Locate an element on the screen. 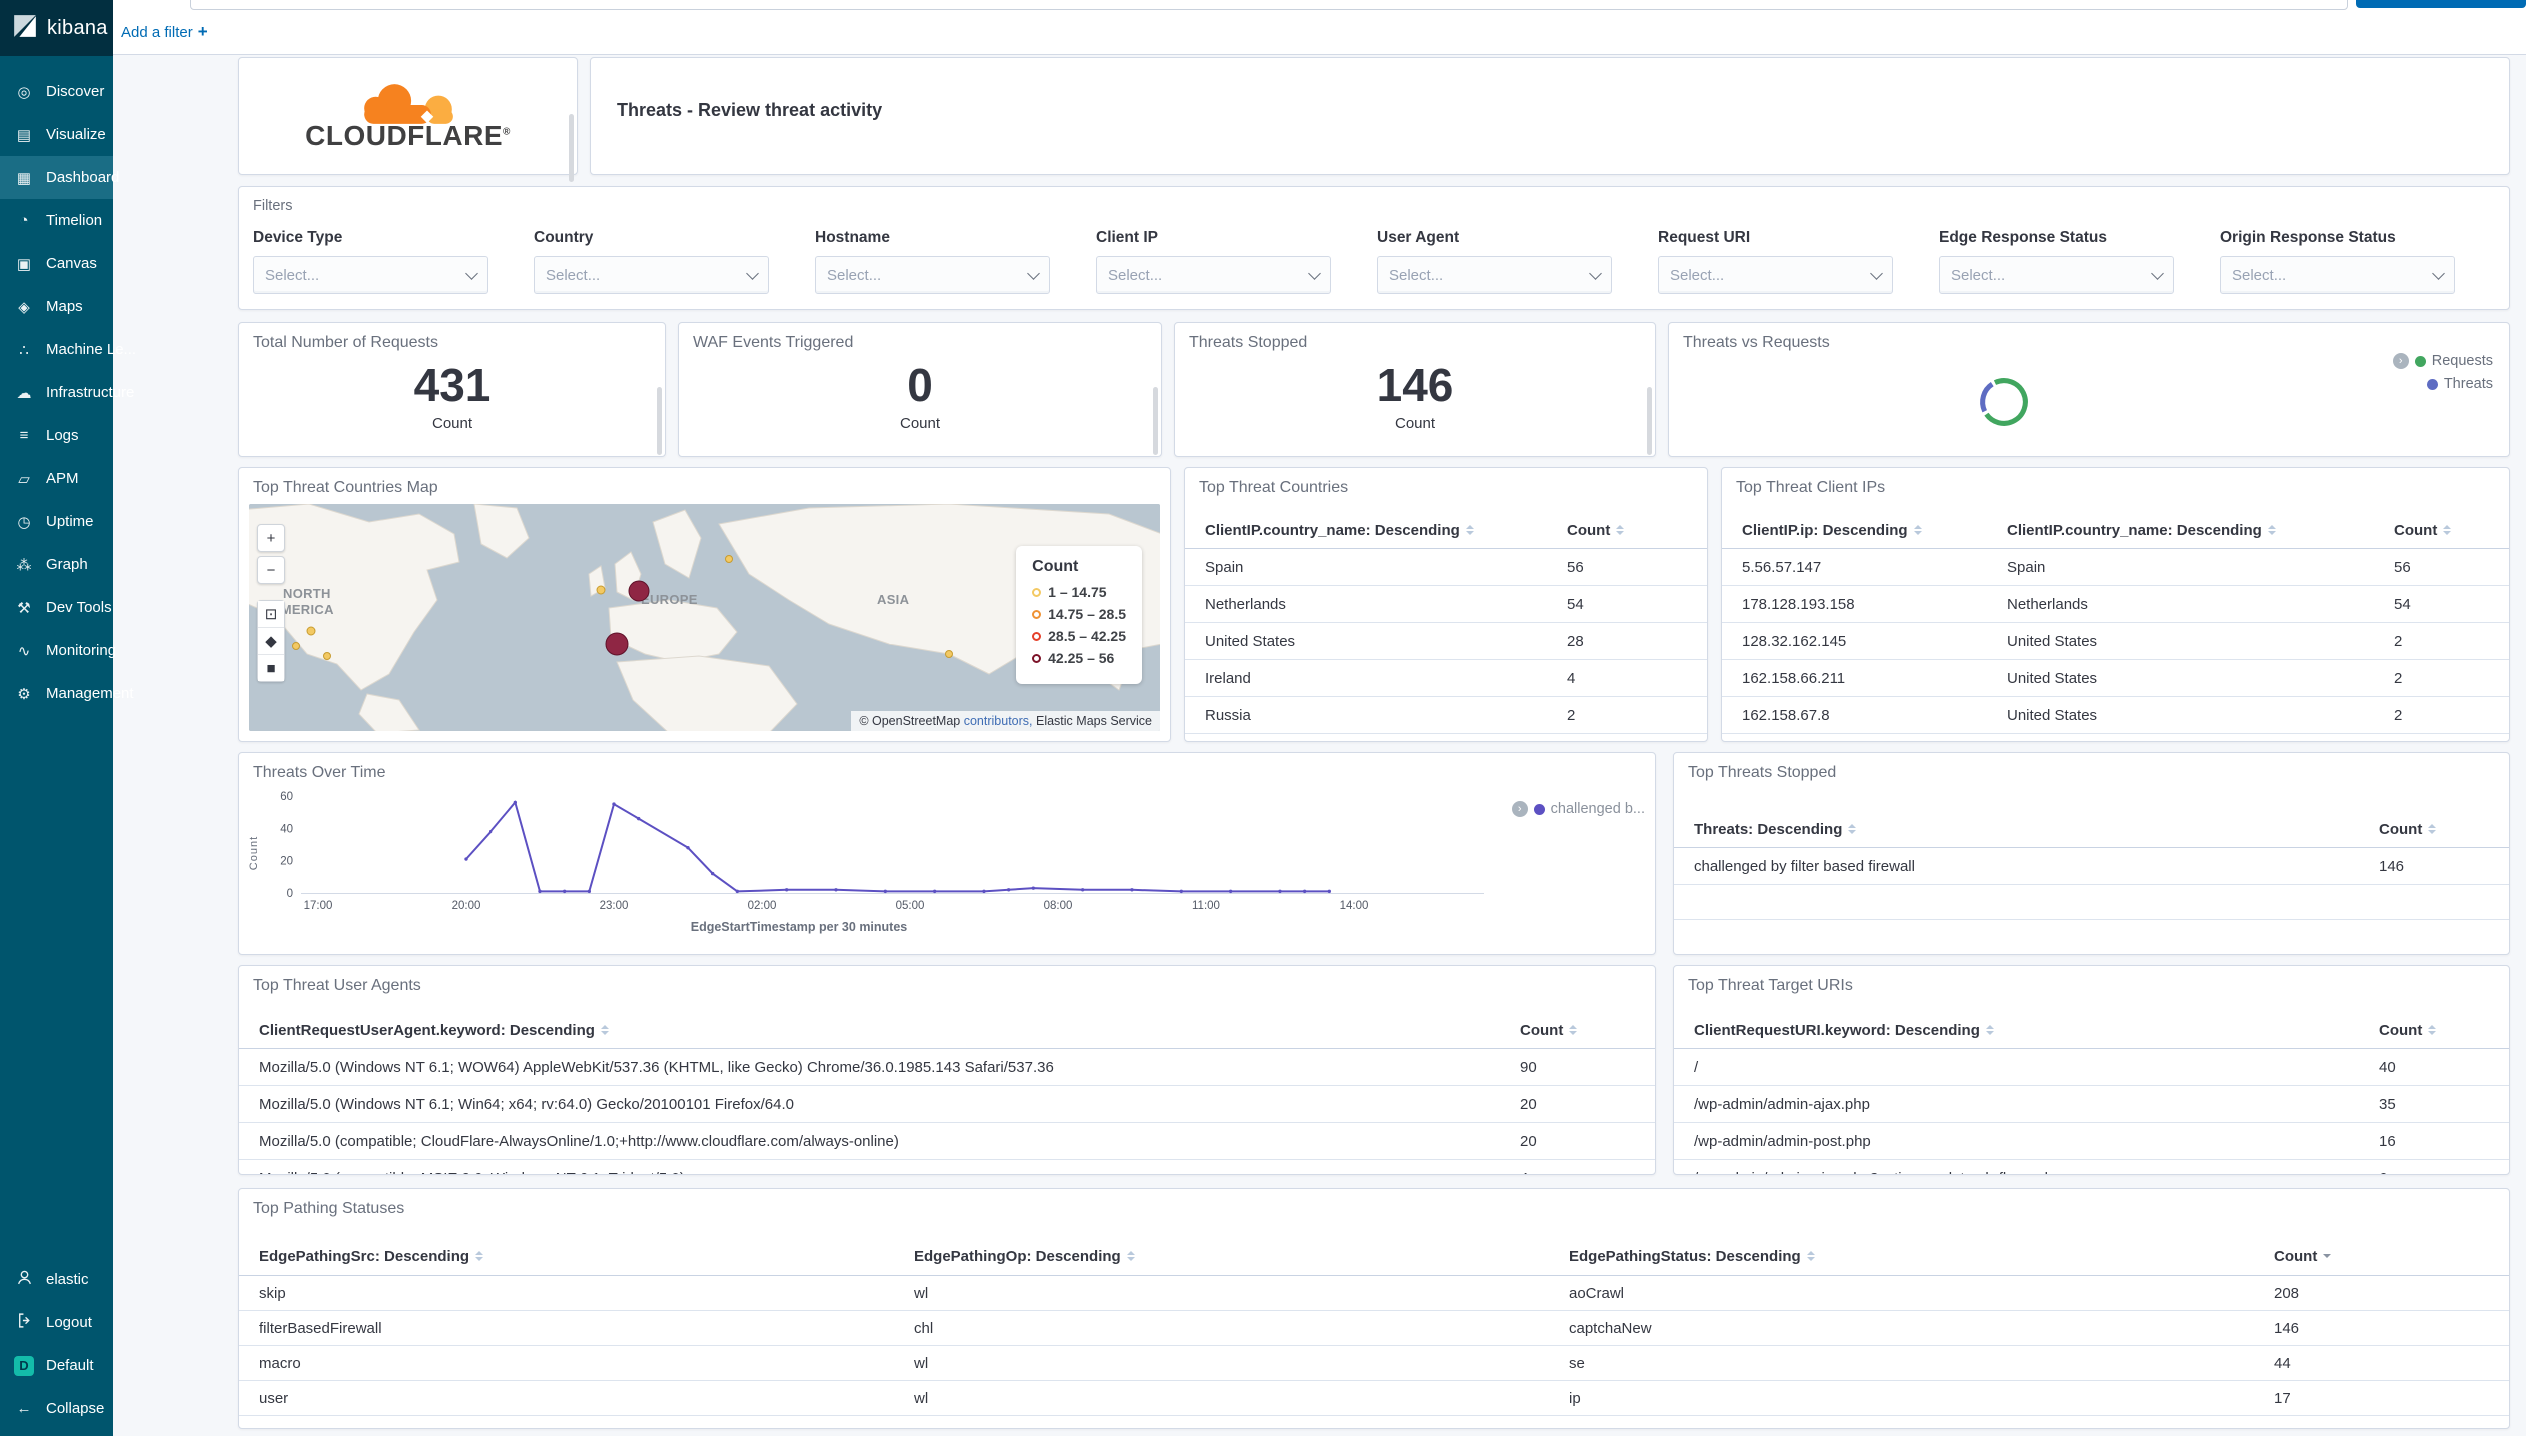 This screenshot has width=2526, height=1436. legend-ring-maroon is located at coordinates (1037, 658).